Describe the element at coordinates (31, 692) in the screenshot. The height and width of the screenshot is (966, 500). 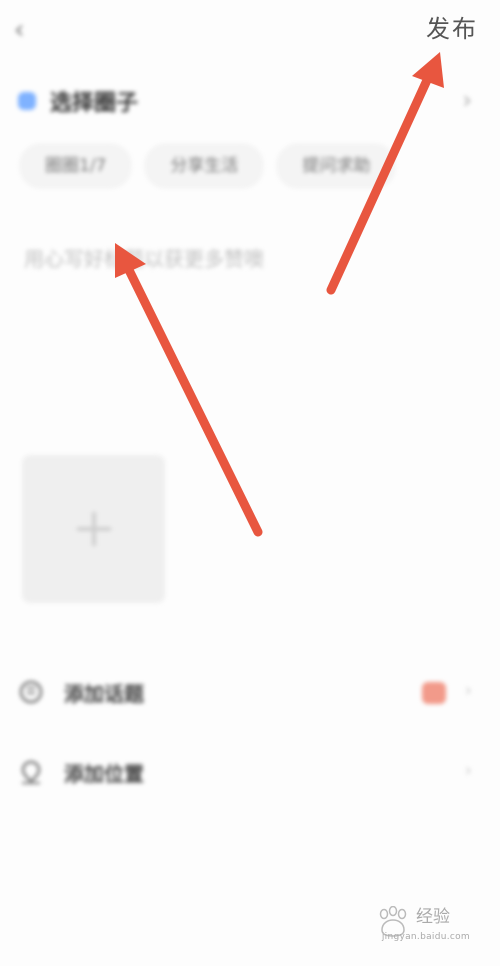
I see `topic-icon` at that location.